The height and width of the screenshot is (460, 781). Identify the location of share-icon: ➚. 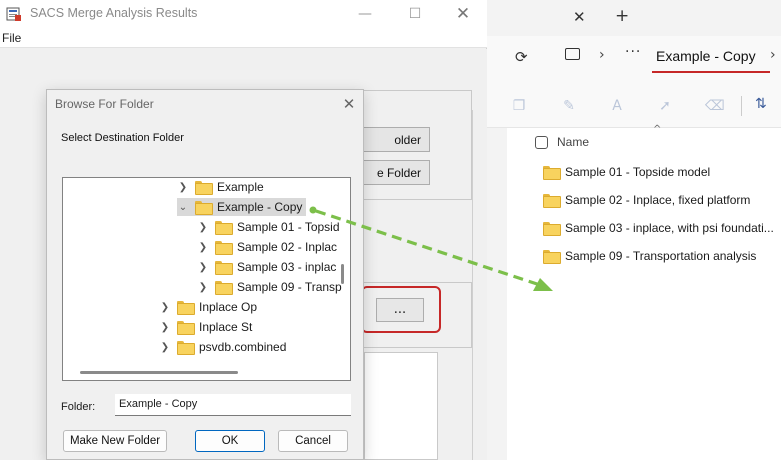
(665, 106).